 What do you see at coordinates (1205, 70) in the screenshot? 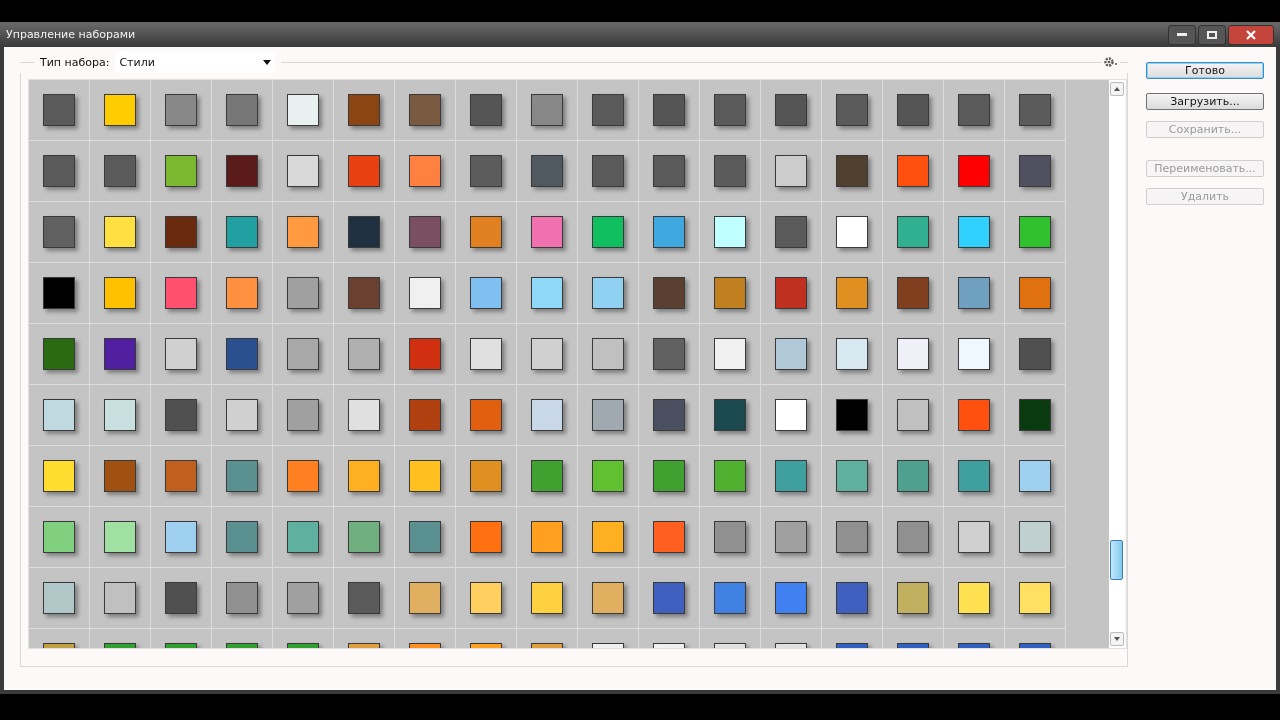
I see `dialog-button: Готово` at bounding box center [1205, 70].